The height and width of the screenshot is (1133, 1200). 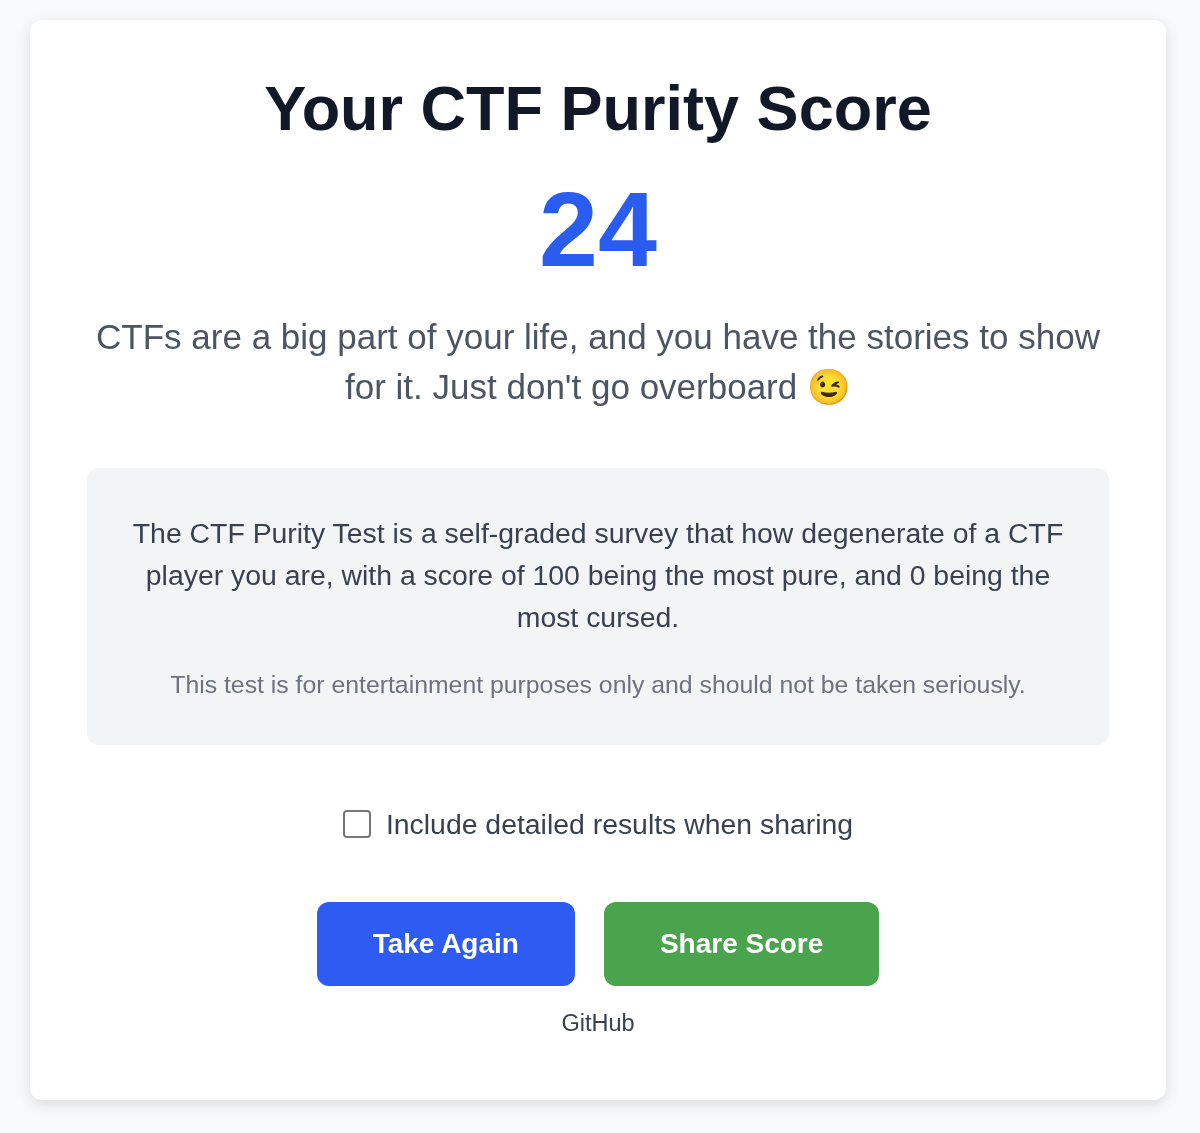 What do you see at coordinates (598, 108) in the screenshot?
I see `result-title: Your CTF Purity Score` at bounding box center [598, 108].